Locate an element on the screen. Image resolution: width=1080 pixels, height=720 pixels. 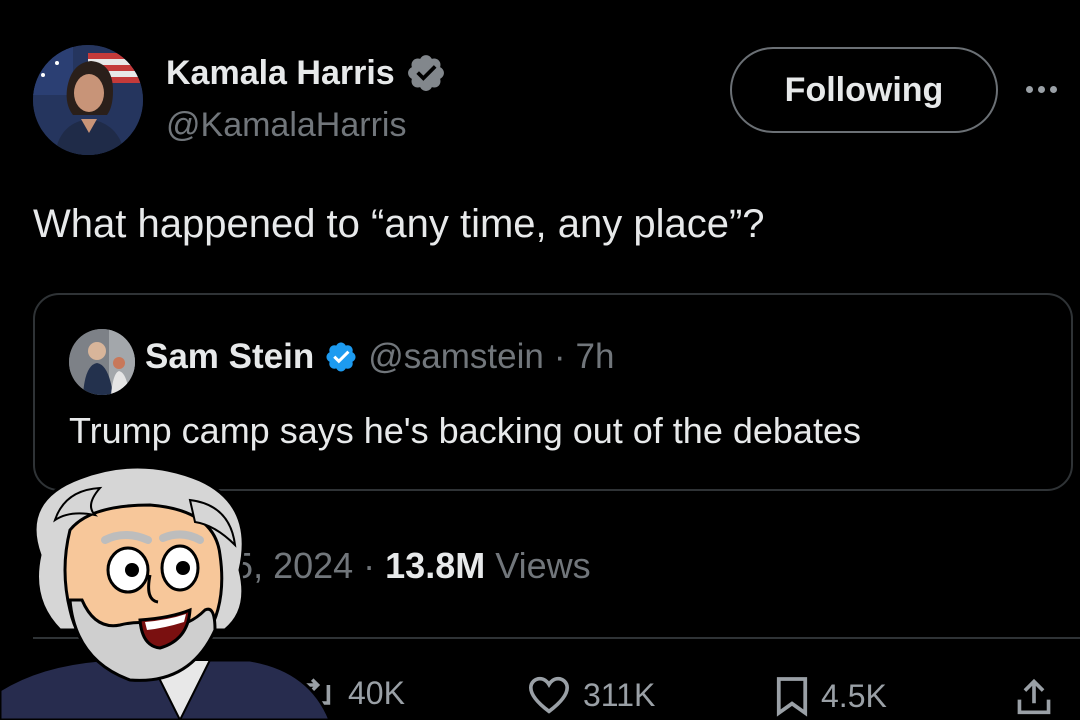
share-button is located at coordinates (1034, 696).